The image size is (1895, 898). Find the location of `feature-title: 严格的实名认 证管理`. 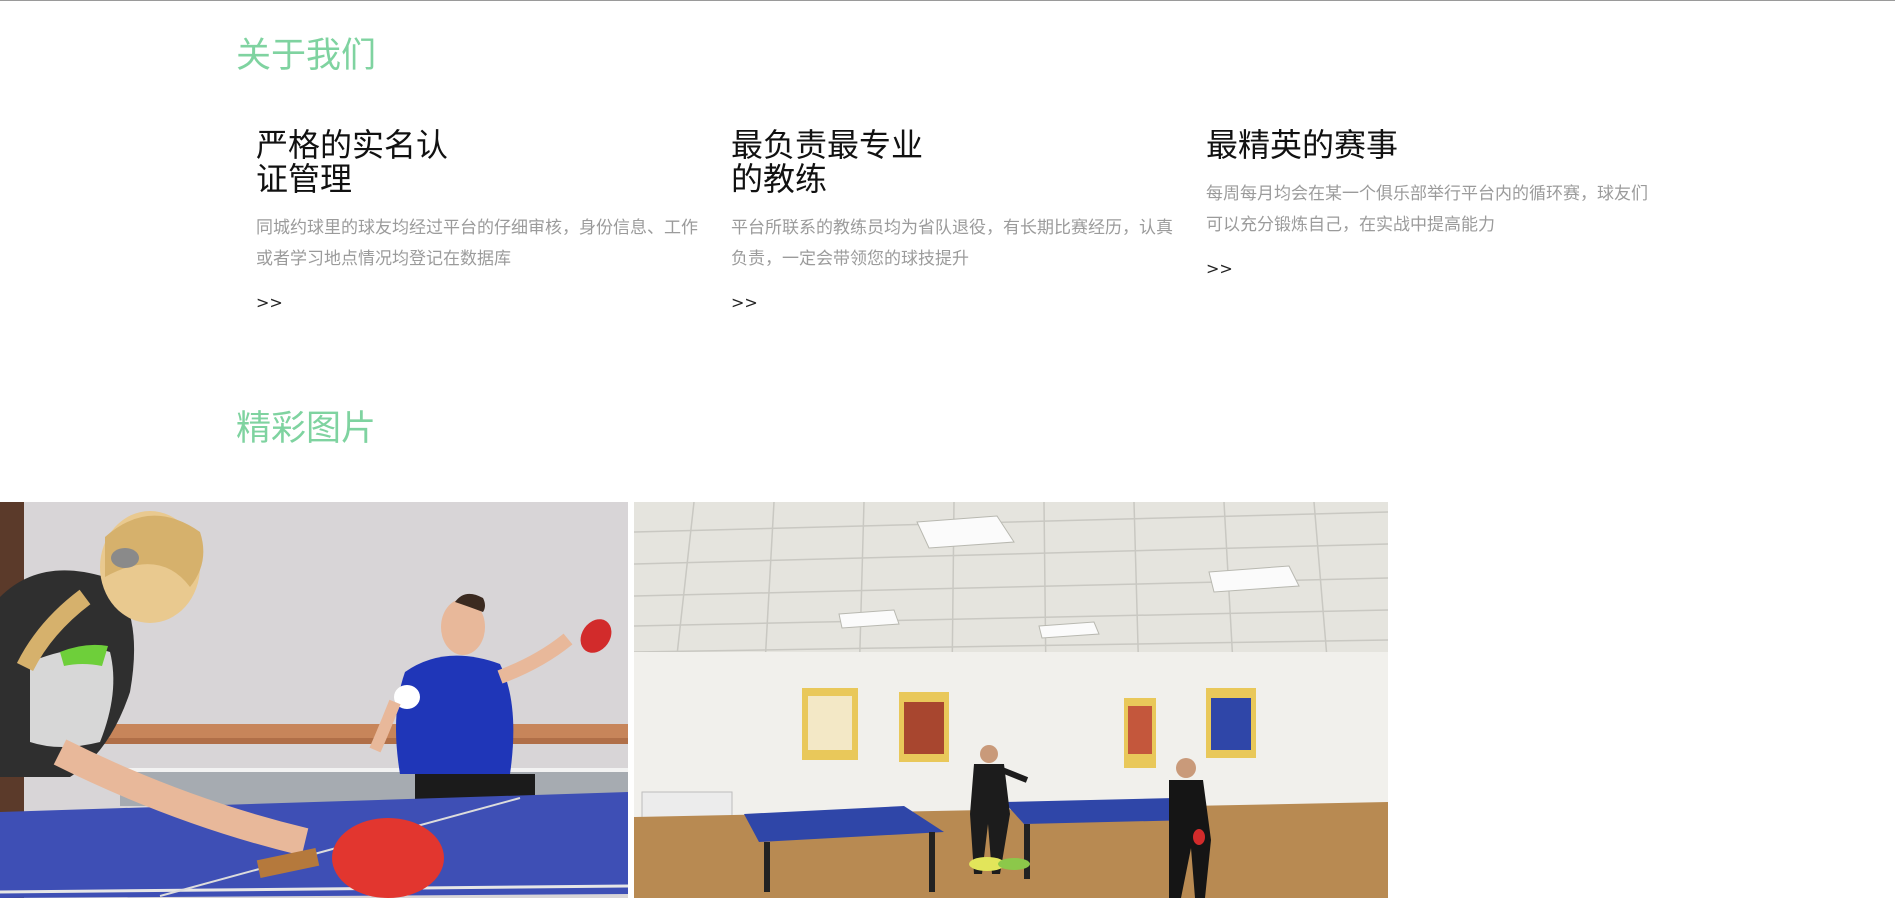

feature-title: 严格的实名认 证管理 is located at coordinates (361, 162).